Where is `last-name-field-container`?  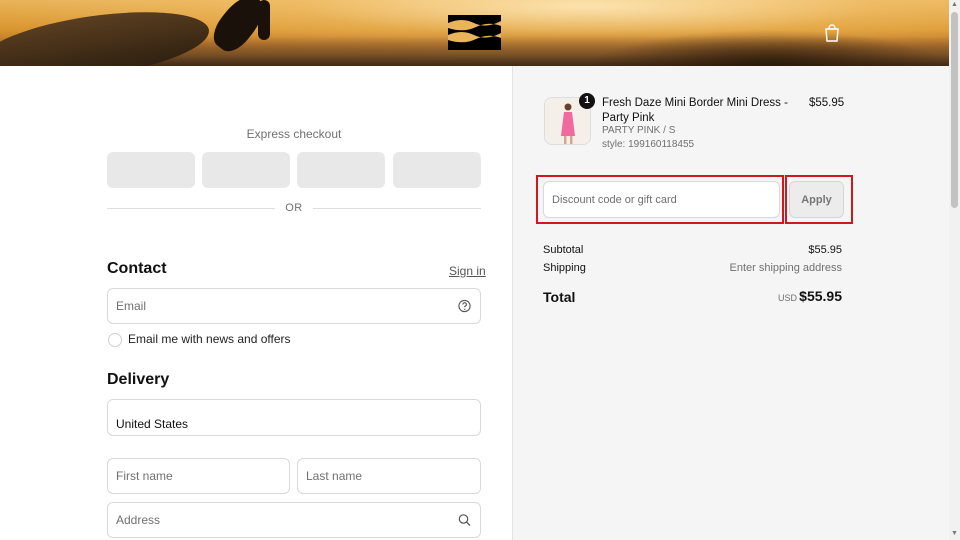 last-name-field-container is located at coordinates (389, 476).